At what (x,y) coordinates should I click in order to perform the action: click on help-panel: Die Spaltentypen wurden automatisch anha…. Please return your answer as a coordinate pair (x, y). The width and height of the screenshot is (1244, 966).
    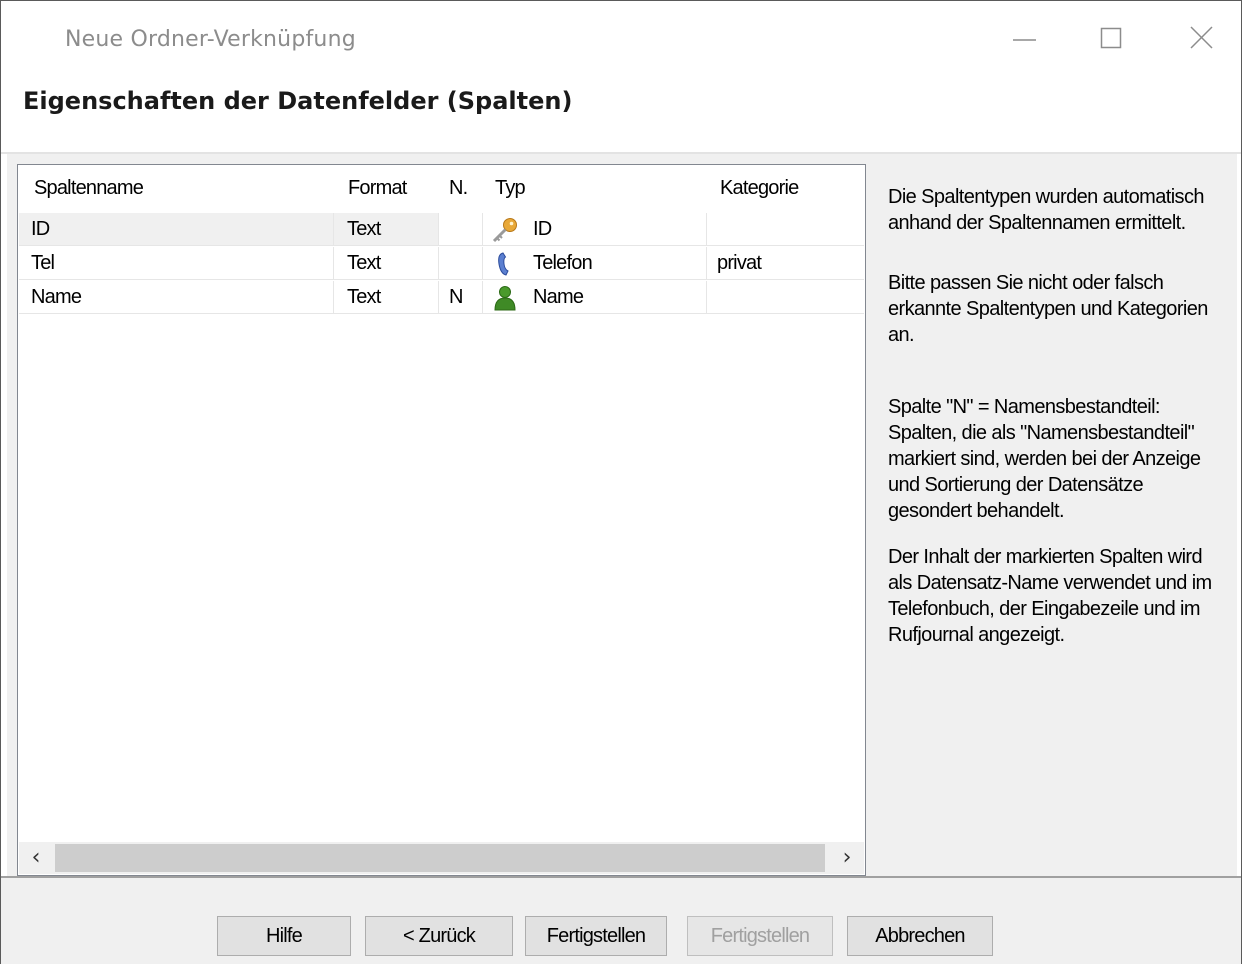
    Looking at the image, I should click on (1058, 416).